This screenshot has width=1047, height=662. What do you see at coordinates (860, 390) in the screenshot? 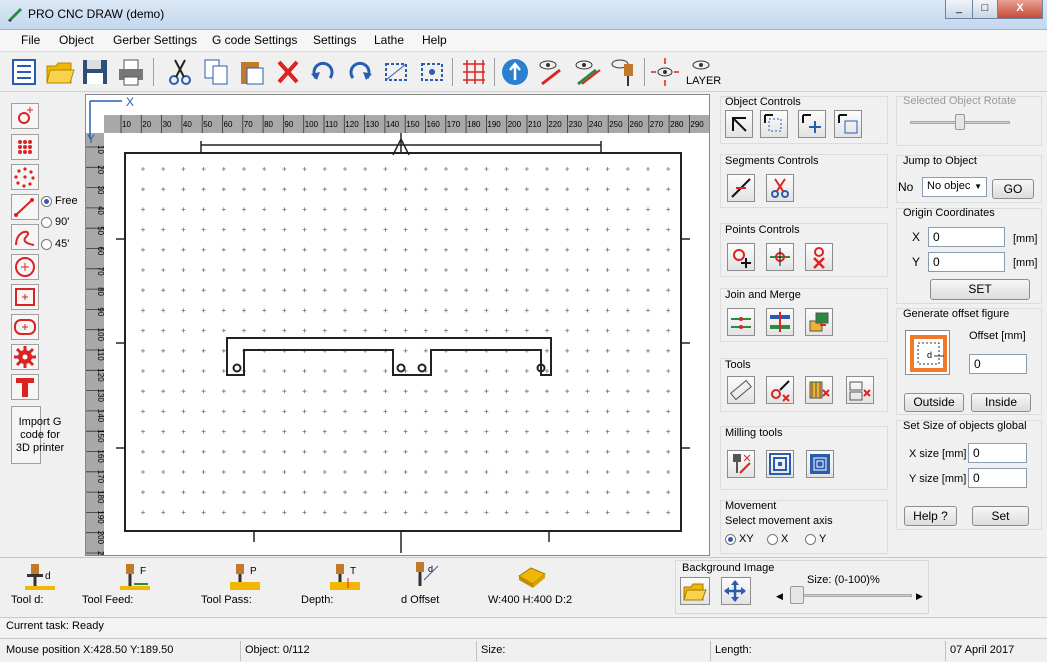
I see `clear-tool-icon` at bounding box center [860, 390].